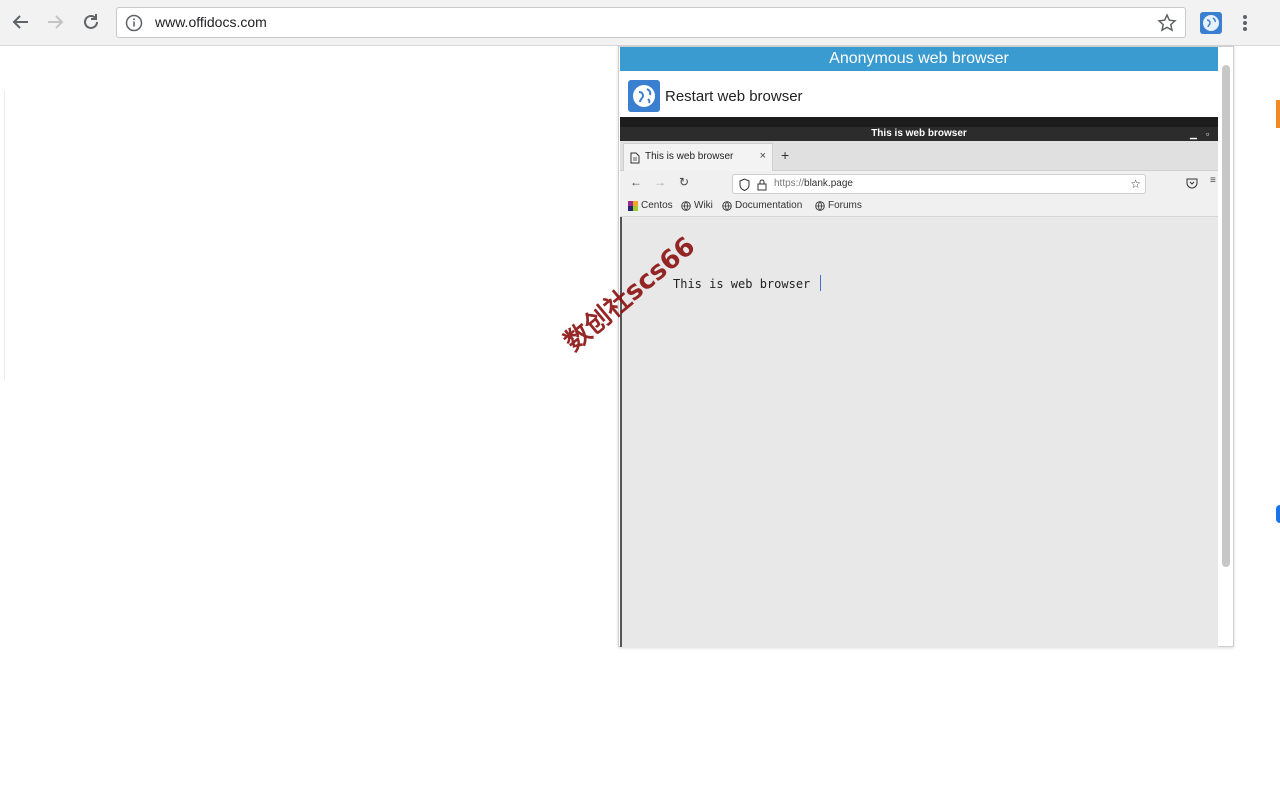 The image size is (1280, 800). Describe the element at coordinates (1226, 316) in the screenshot. I see `popup-scrollbar` at that location.